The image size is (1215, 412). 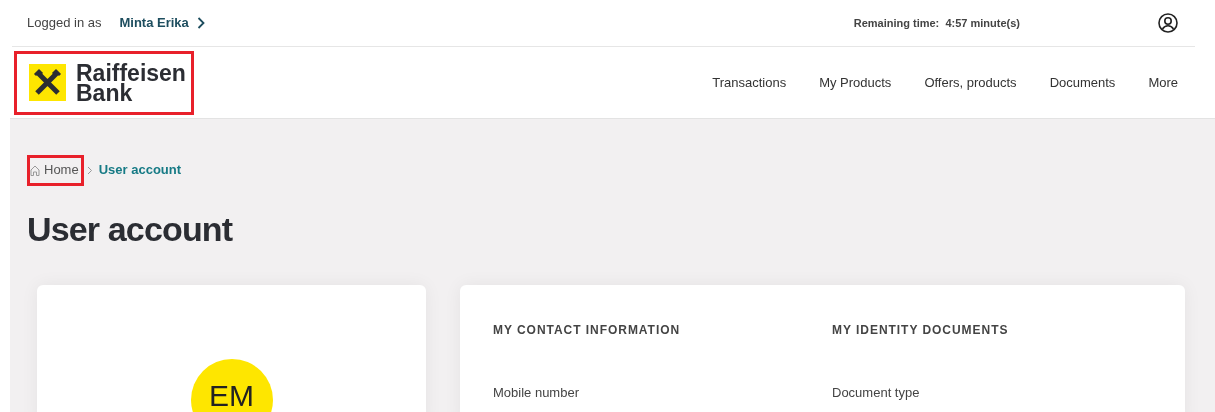 I want to click on nav-link: Documents, so click(x=1082, y=82).